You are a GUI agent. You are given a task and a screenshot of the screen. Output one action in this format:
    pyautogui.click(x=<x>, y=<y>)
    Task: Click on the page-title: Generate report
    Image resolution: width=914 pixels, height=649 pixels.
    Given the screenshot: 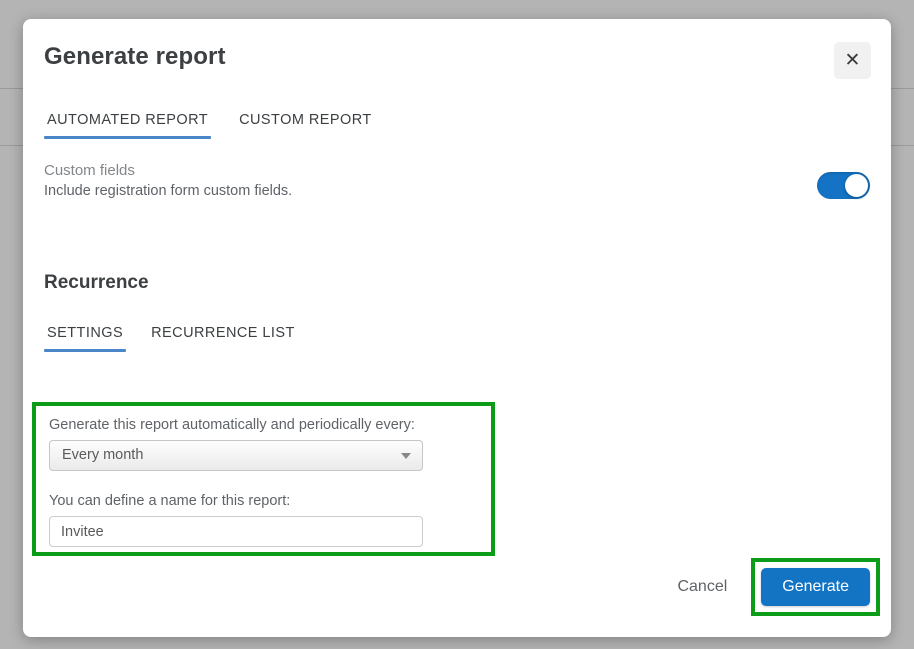 What is the action you would take?
    pyautogui.click(x=135, y=56)
    